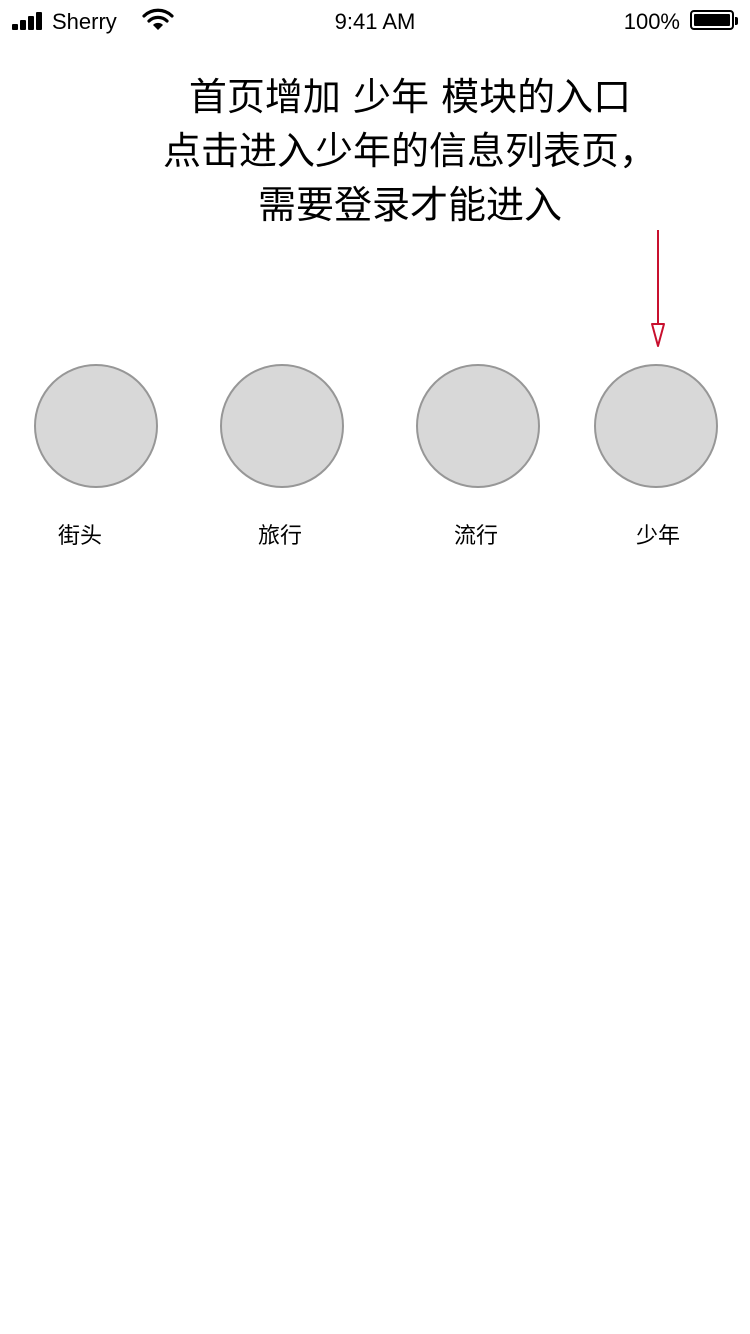 This screenshot has width=750, height=1334. I want to click on battery-fill, so click(712, 20).